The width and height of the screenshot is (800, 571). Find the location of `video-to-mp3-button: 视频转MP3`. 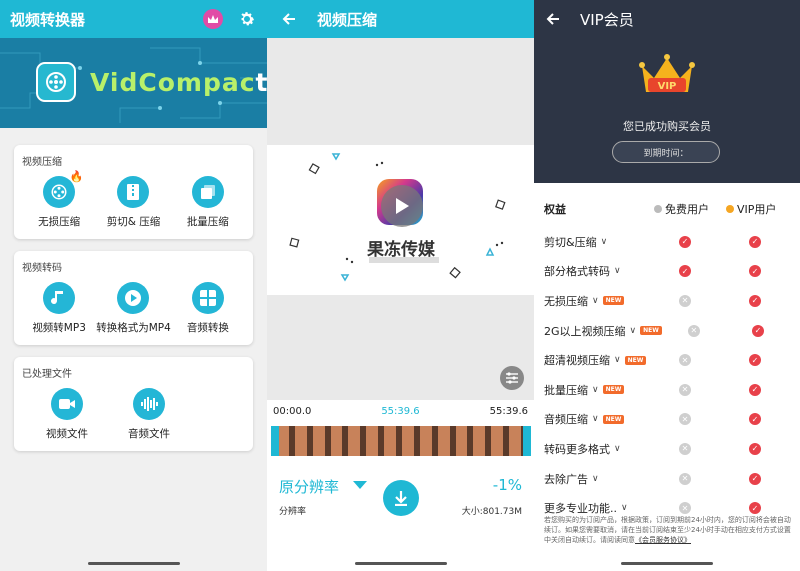

video-to-mp3-button: 视频转MP3 is located at coordinates (59, 308).